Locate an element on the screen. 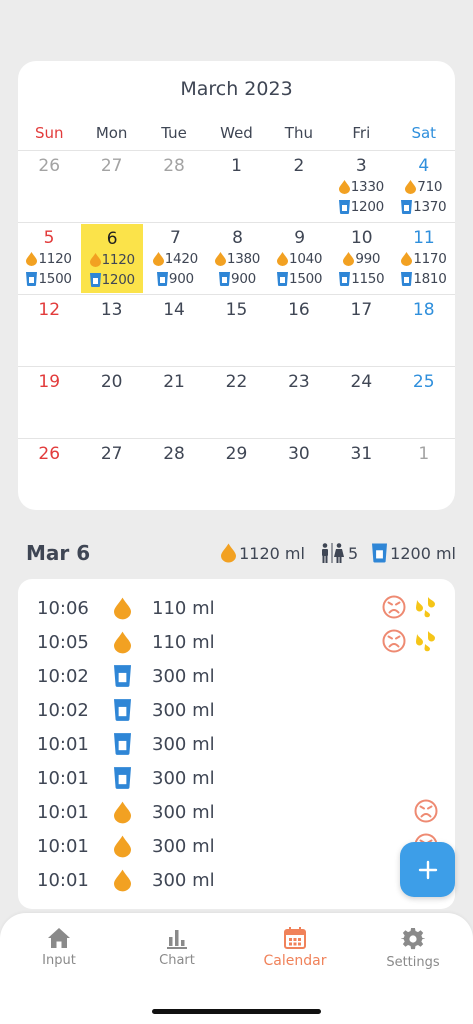 Image resolution: width=473 pixels, height=1024 pixels. calendar-day: 12 is located at coordinates (49, 330).